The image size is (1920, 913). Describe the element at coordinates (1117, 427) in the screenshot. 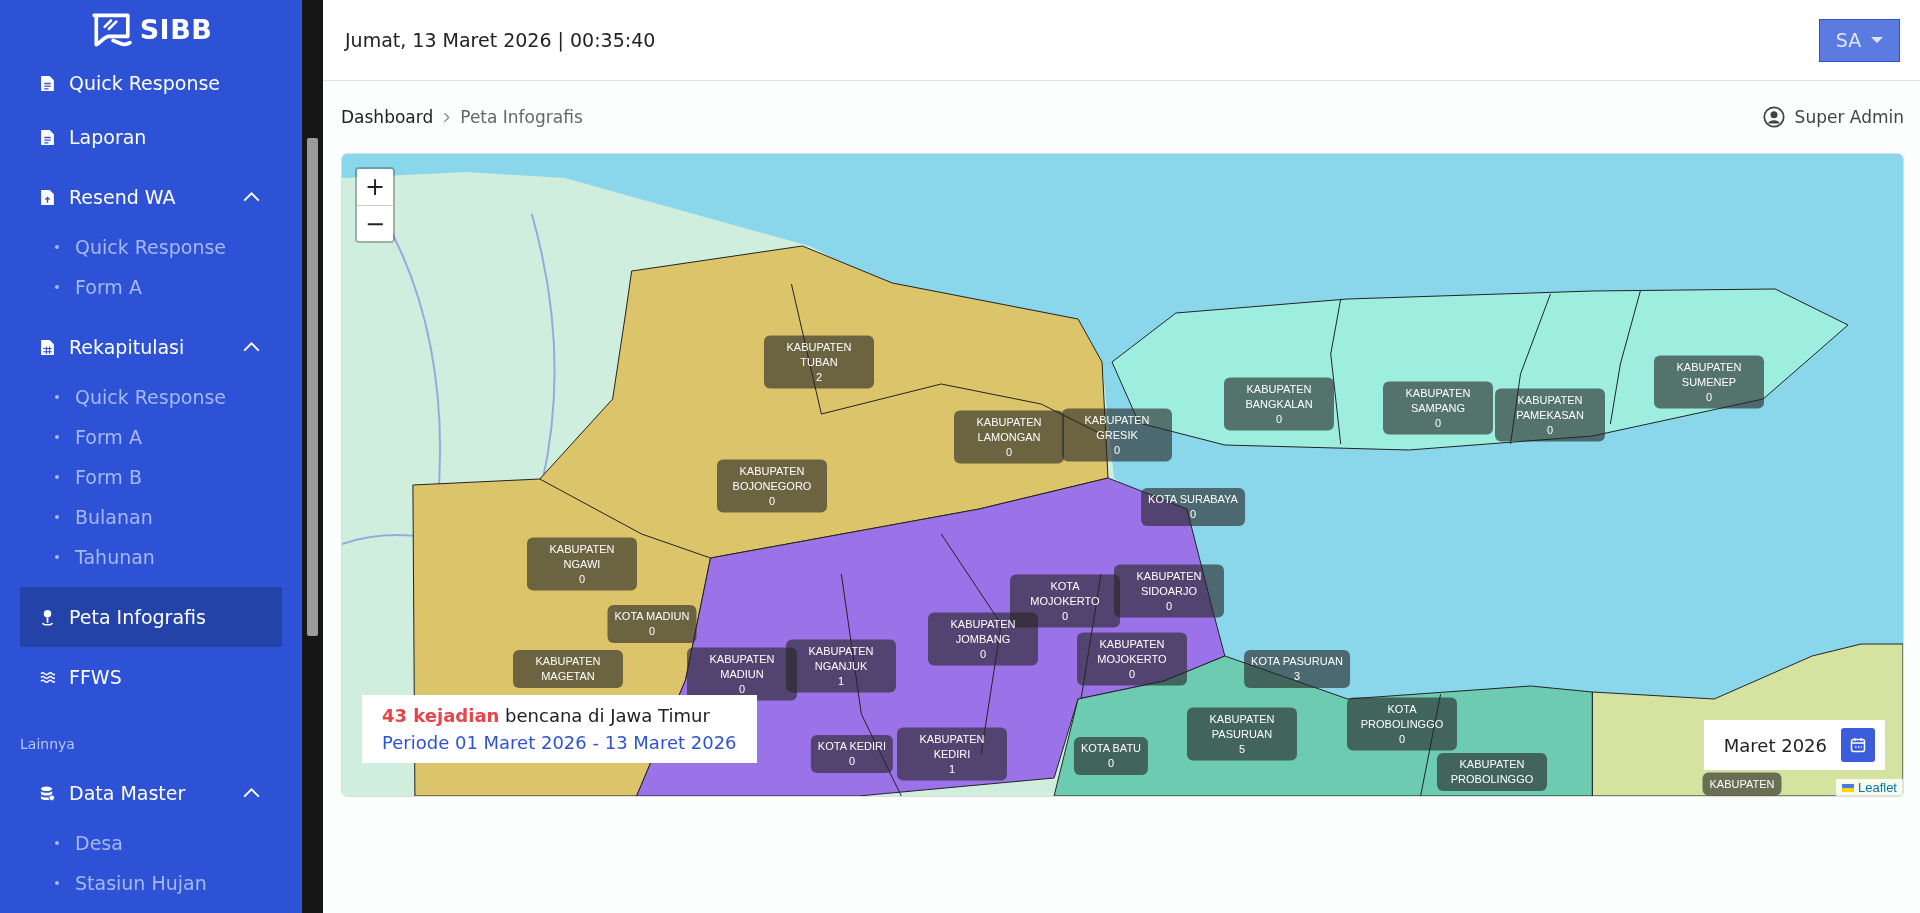

I see `region-name: KABUPATEN GRESIK` at that location.